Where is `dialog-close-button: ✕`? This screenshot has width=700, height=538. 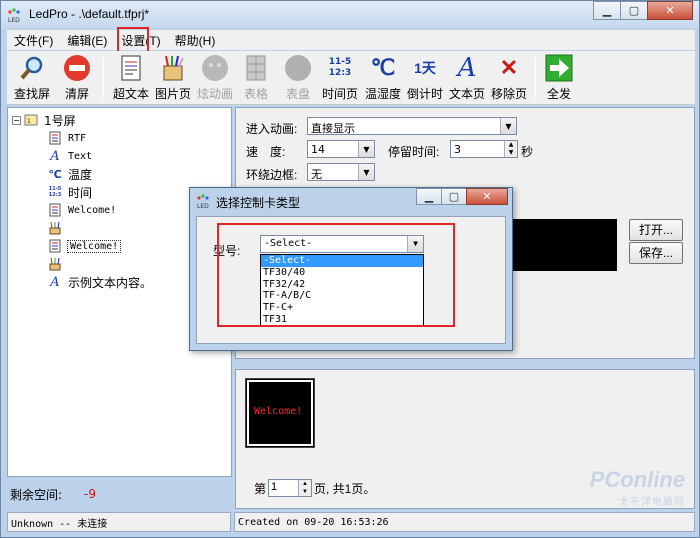 dialog-close-button: ✕ is located at coordinates (487, 196).